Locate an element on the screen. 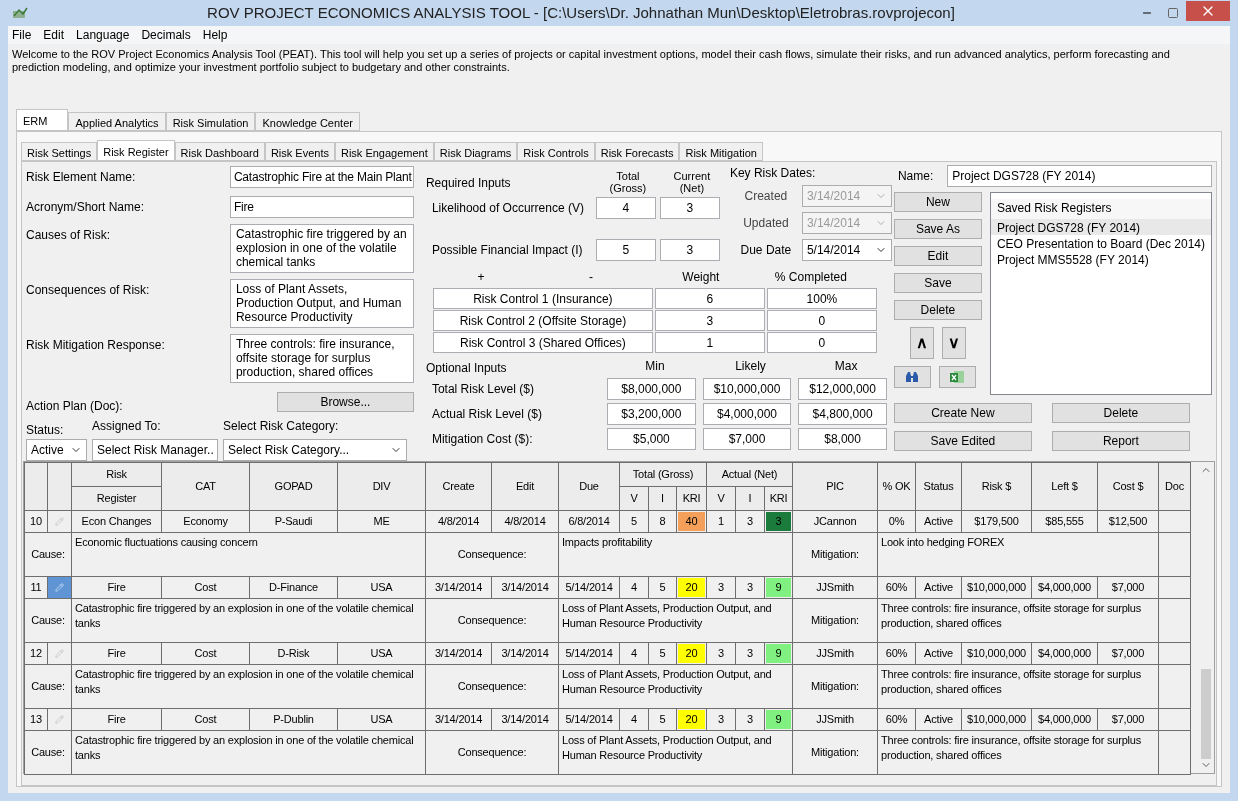  field-label: Acronym/Short Name: is located at coordinates (85, 208).